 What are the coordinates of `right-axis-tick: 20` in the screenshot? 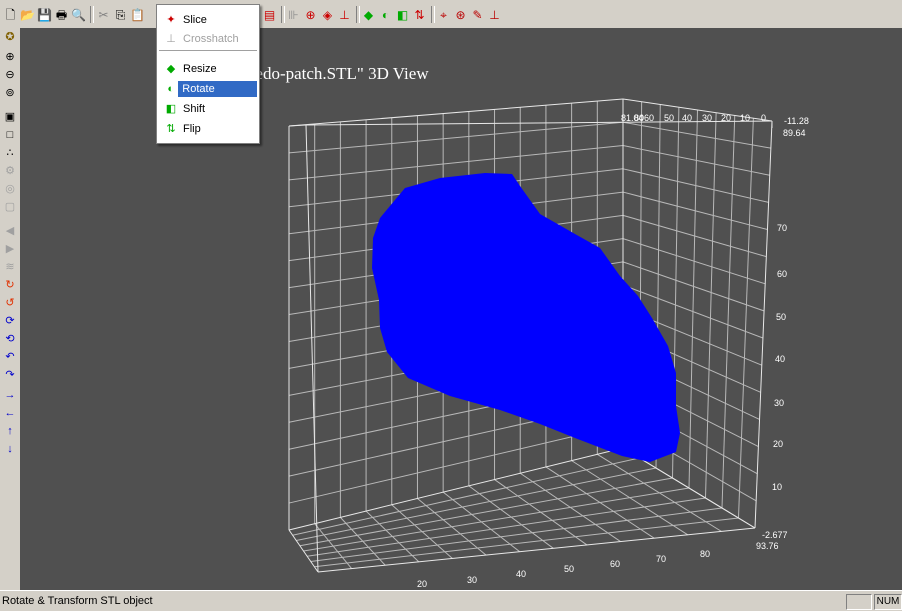 It's located at (778, 444).